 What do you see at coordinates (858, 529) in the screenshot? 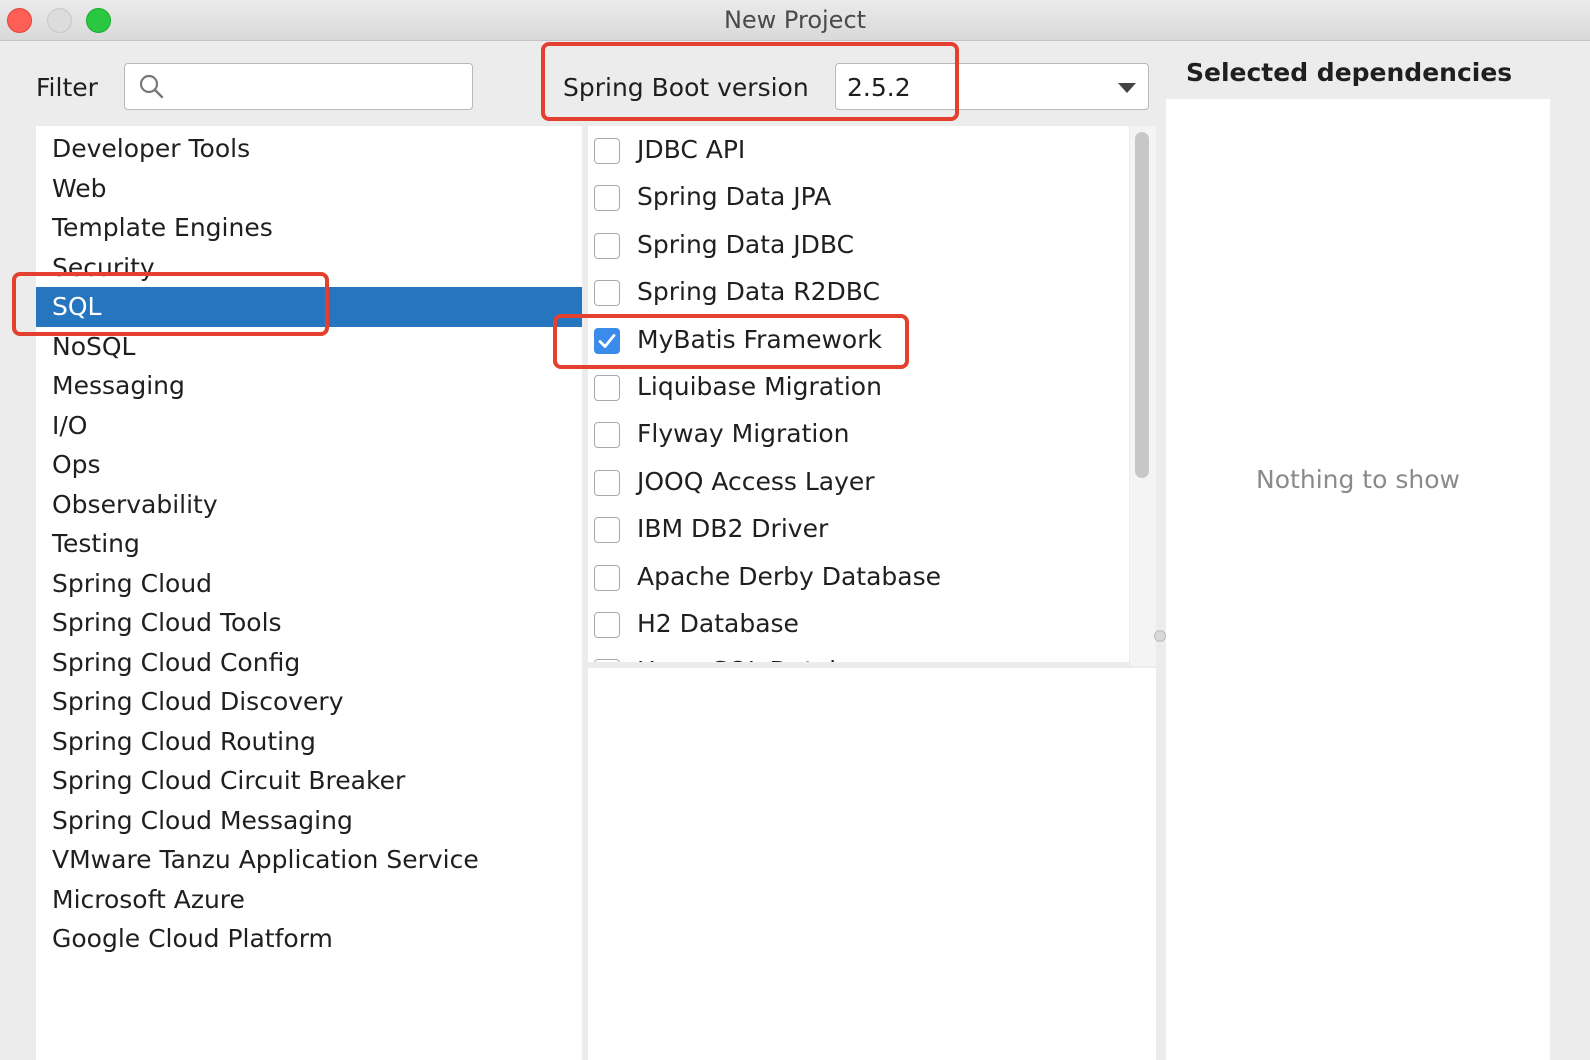
I see `dependency-item: IBM DB2 Driver` at bounding box center [858, 529].